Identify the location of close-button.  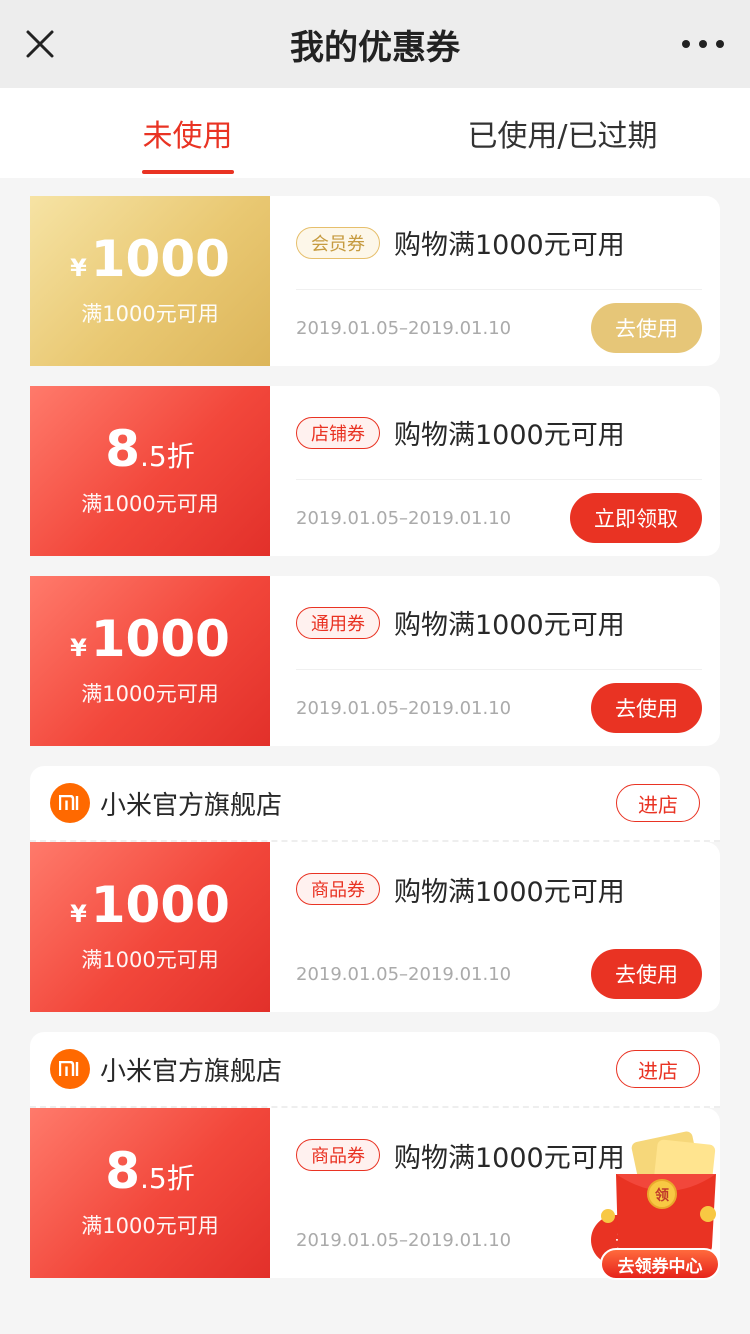
(40, 44).